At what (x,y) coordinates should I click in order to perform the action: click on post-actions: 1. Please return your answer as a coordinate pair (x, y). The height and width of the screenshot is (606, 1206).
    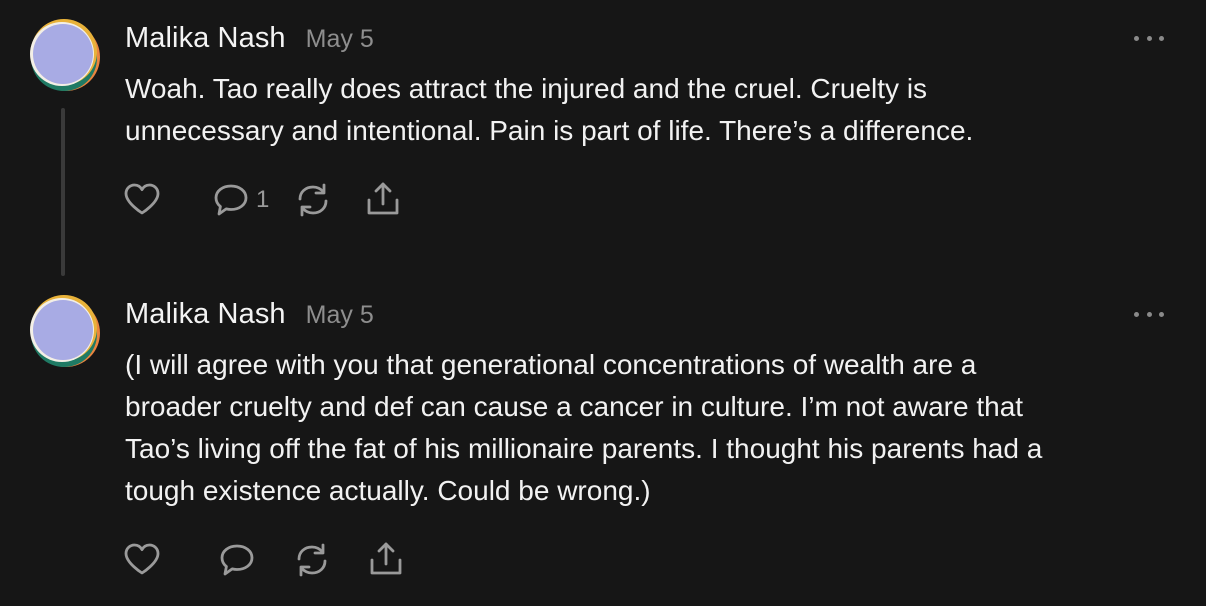
    Looking at the image, I should click on (262, 200).